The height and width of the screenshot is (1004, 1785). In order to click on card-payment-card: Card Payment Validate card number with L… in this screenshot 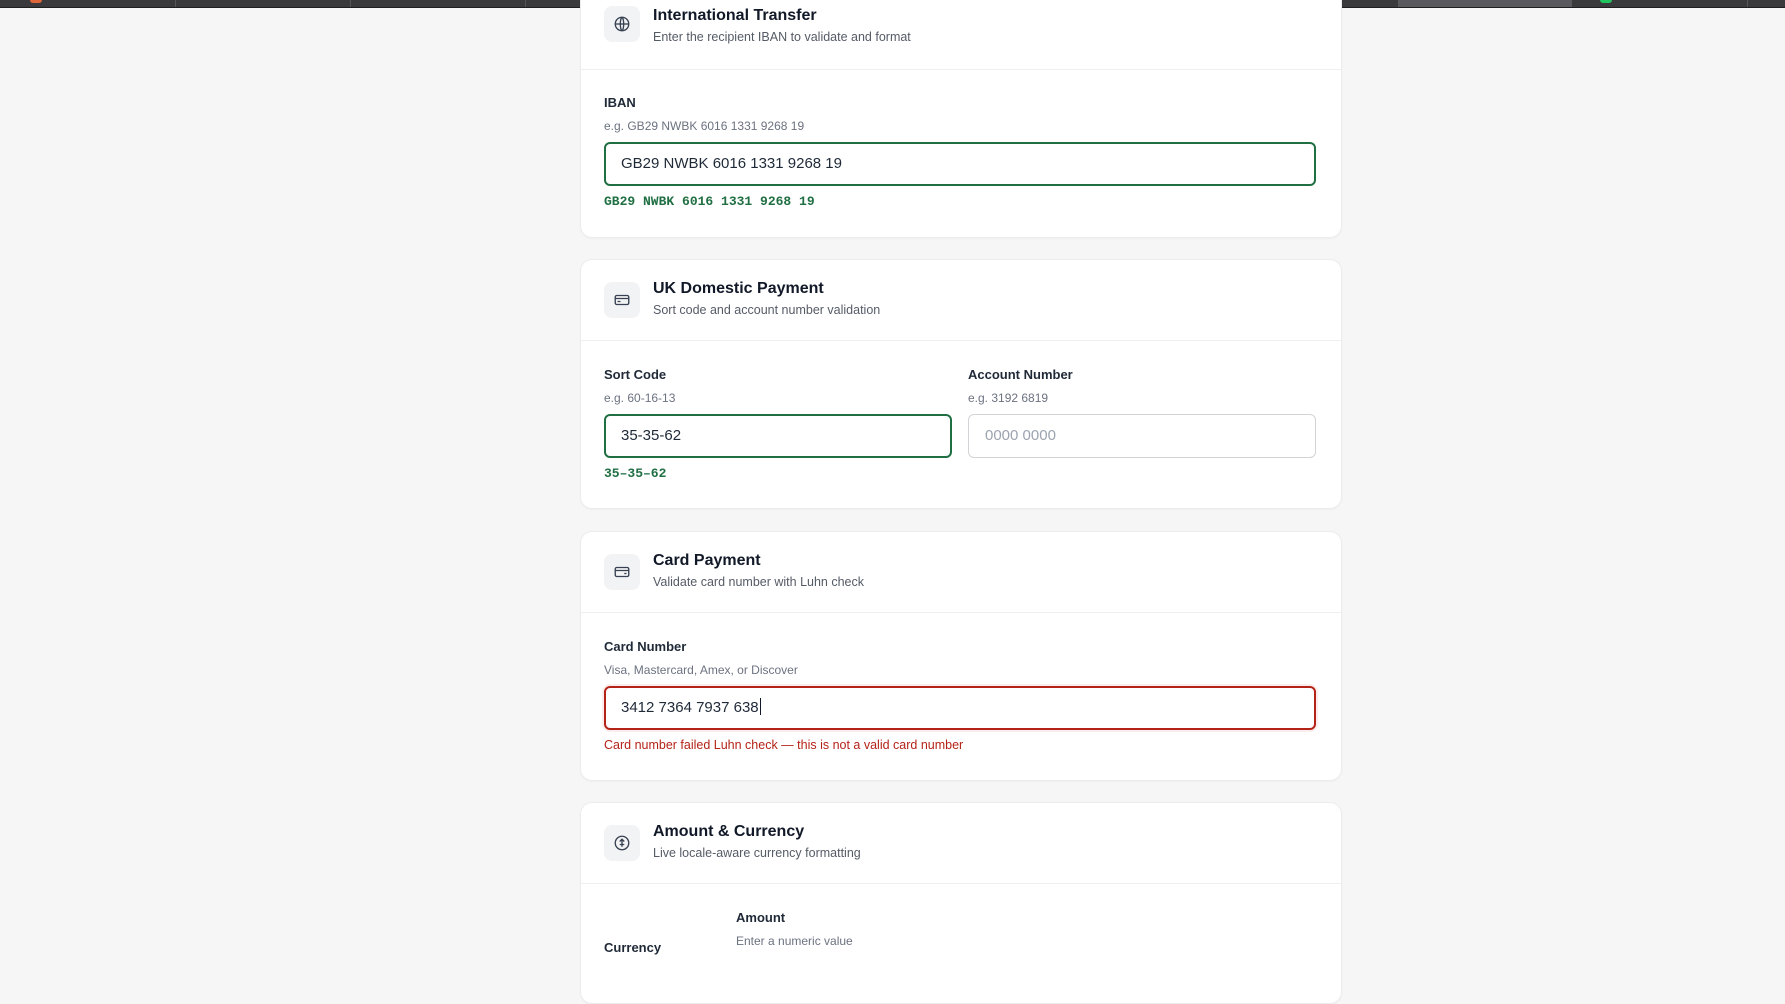, I will do `click(961, 656)`.